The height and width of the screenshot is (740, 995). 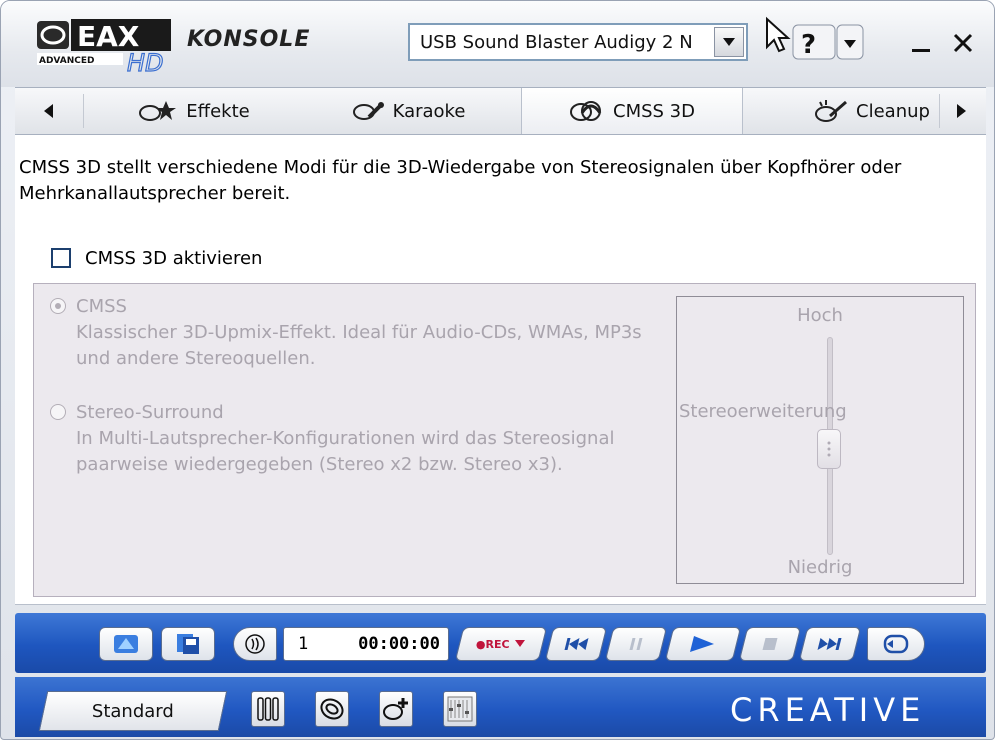 I want to click on tab-effekte: Effekte, so click(x=194, y=111).